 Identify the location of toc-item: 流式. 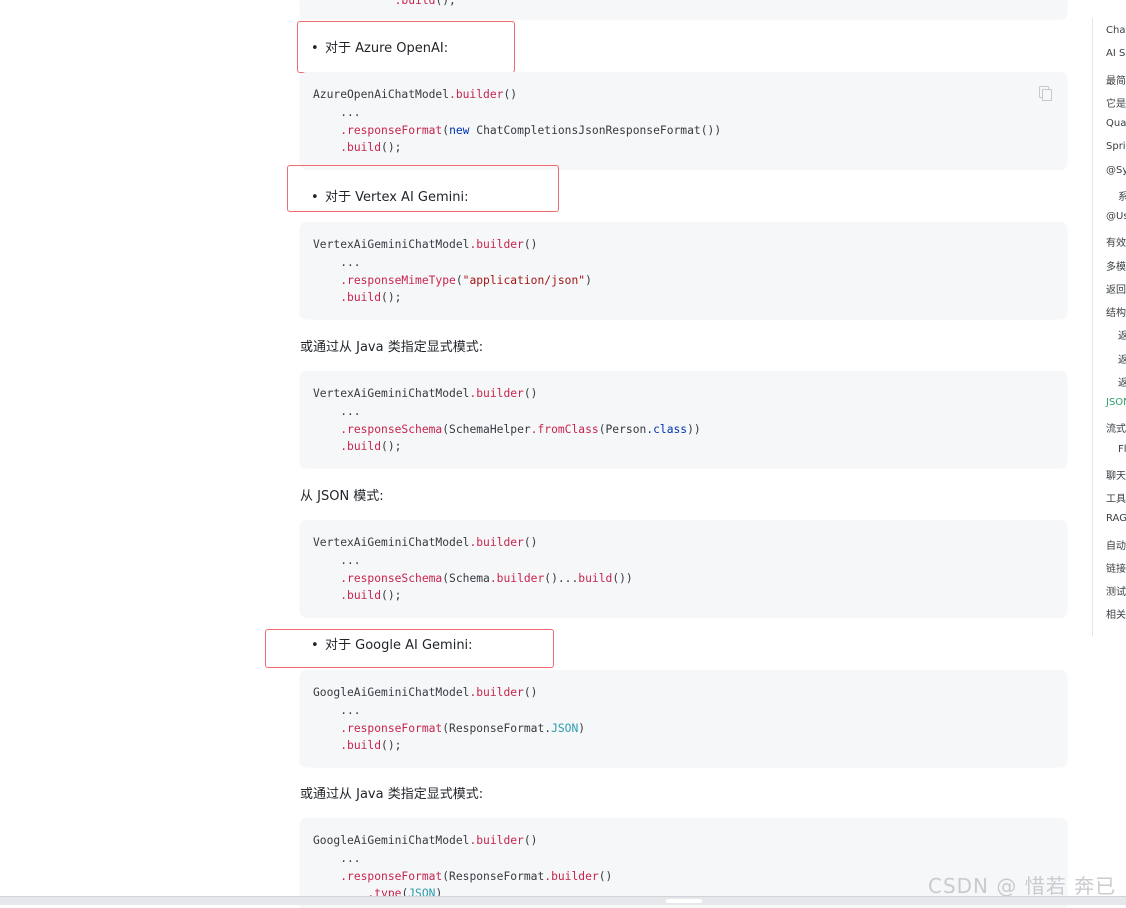
(1116, 427).